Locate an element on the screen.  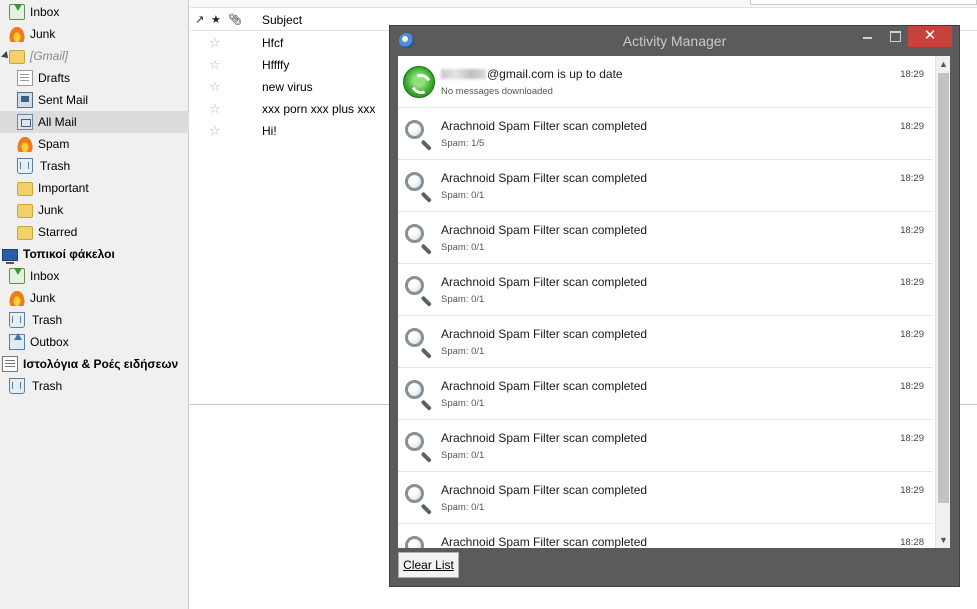
folder-item-all-mail: All Mail is located at coordinates (94, 122).